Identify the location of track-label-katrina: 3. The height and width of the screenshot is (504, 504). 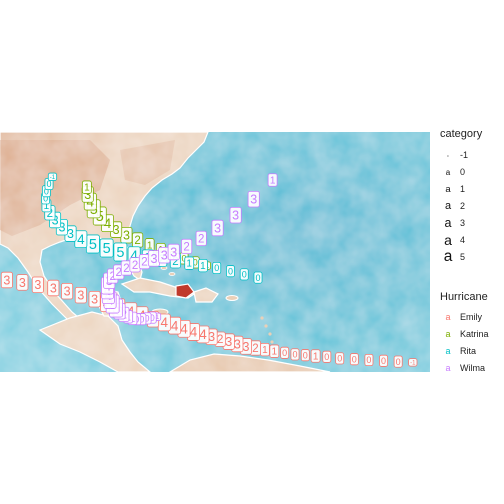
(126, 235).